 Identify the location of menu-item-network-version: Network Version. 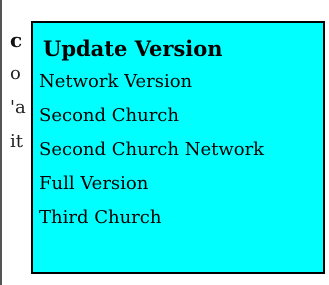
(180, 85).